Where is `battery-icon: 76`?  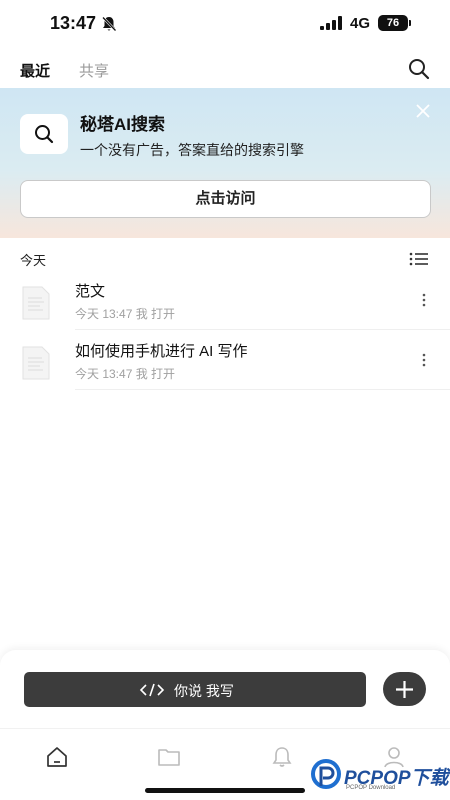
battery-icon: 76 is located at coordinates (393, 23).